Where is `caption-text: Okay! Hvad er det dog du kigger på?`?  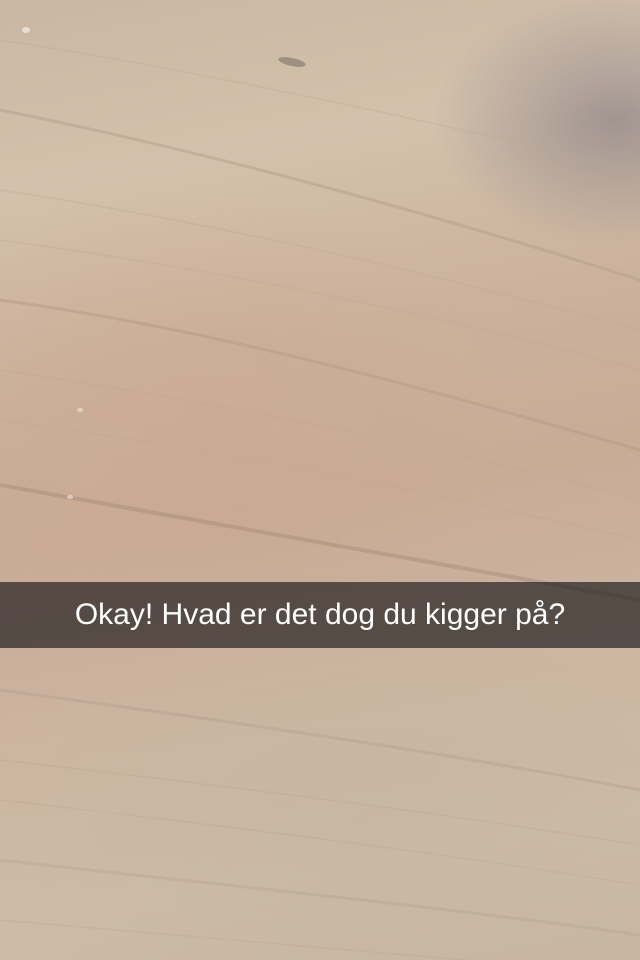
caption-text: Okay! Hvad er det dog du kigger på? is located at coordinates (320, 614).